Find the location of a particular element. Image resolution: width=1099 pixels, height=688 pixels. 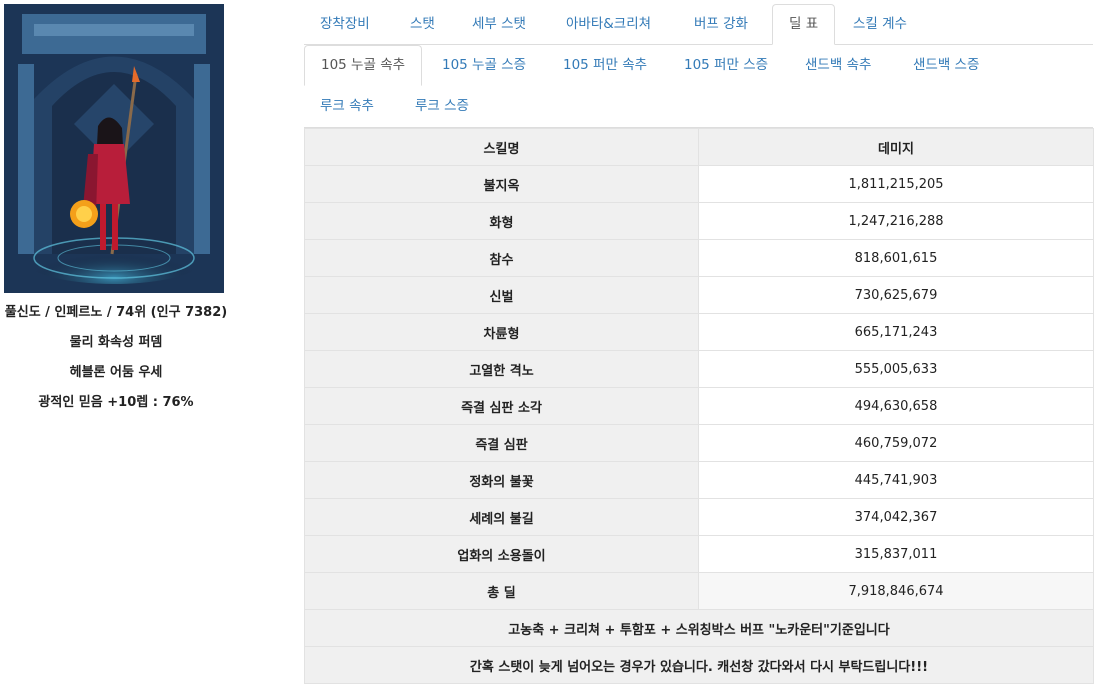

skill-name: 참수 is located at coordinates (501, 258).